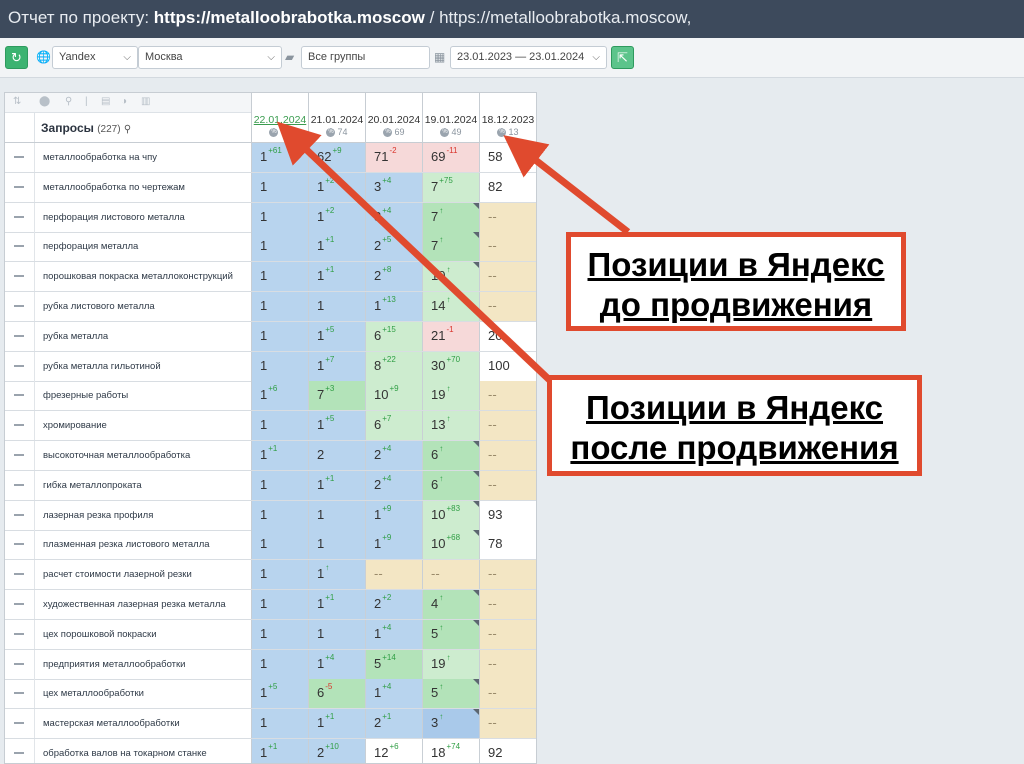 The image size is (1024, 764). Describe the element at coordinates (68, 101) in the screenshot. I see `link-icon: ⚲` at that location.